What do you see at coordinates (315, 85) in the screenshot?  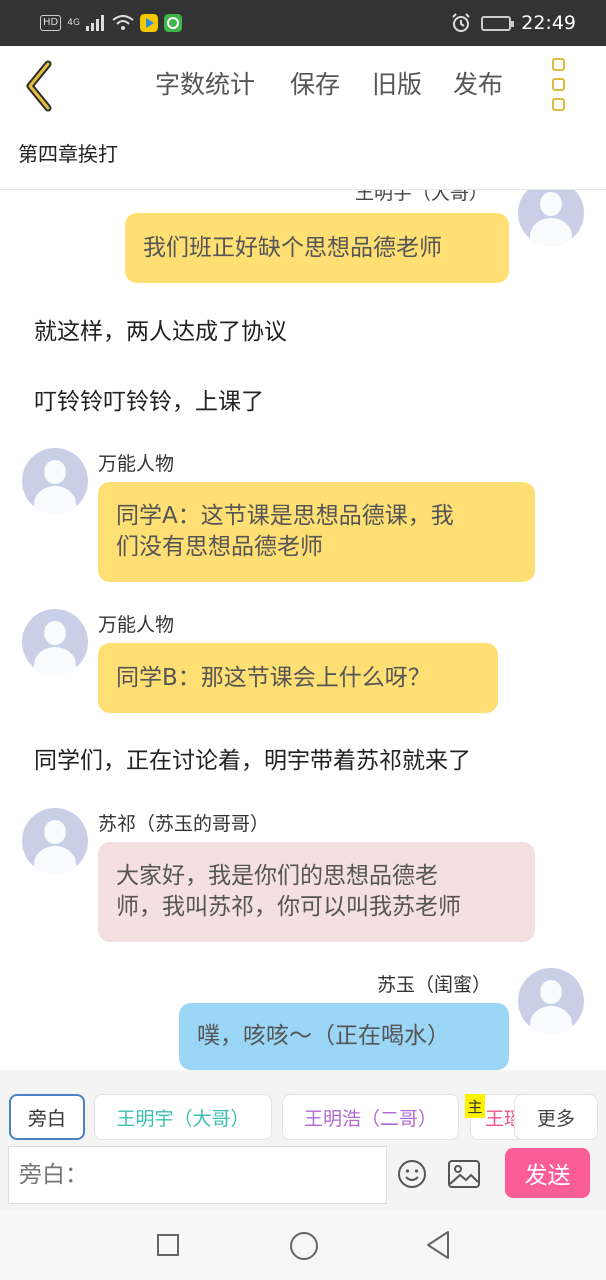 I see `save-button: 保存` at bounding box center [315, 85].